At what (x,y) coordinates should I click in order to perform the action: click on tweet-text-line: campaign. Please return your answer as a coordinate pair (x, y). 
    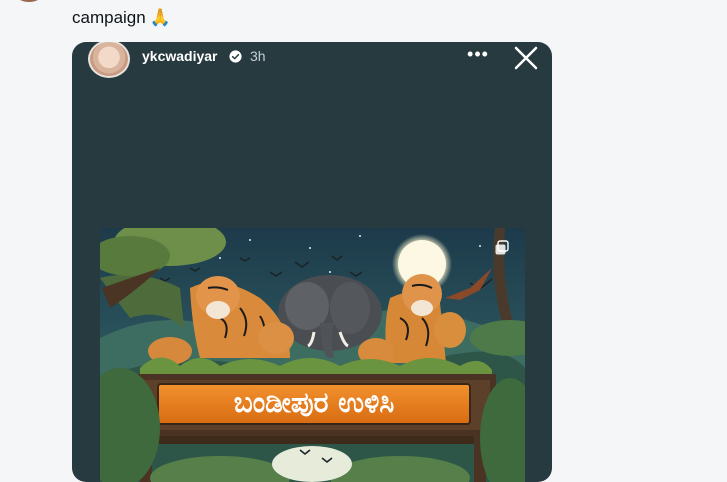
    Looking at the image, I should click on (109, 17).